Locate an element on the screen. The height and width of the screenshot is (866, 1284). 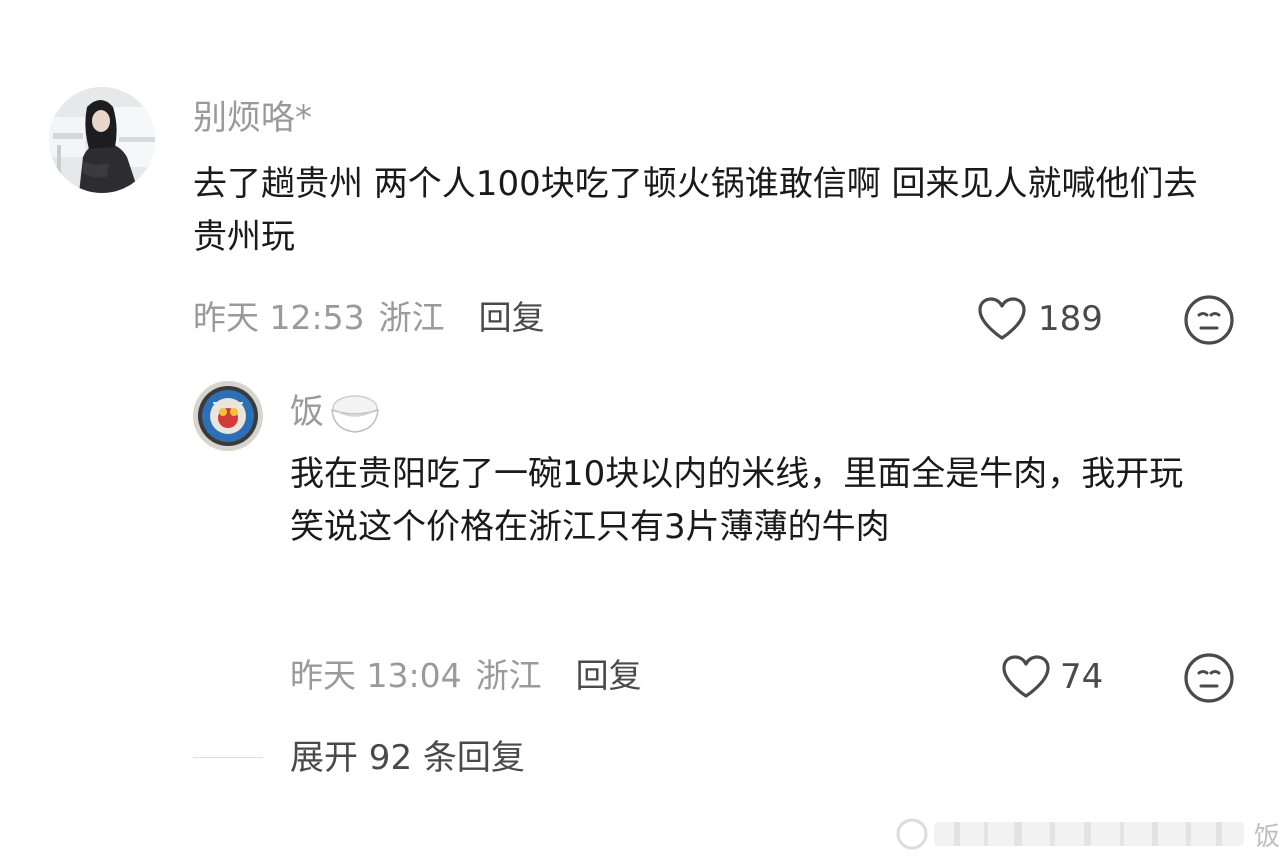
watermark-stripes-icon is located at coordinates (1070, 834).